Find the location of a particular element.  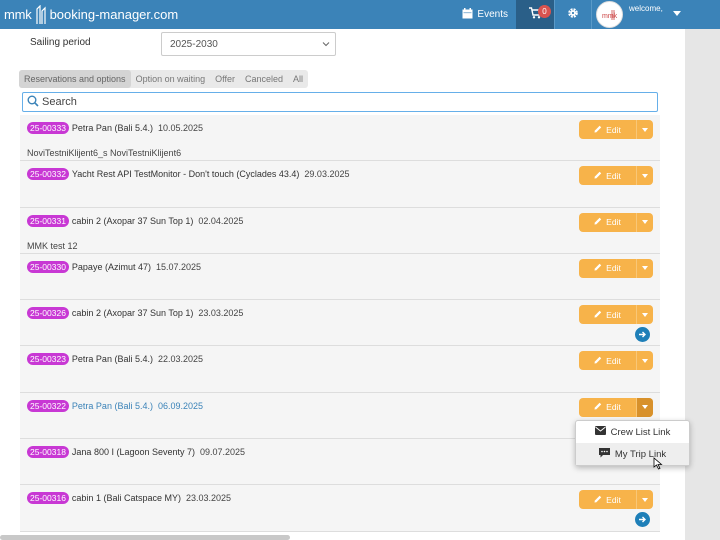

reservation-id-badge: 25-00316 is located at coordinates (48, 498).